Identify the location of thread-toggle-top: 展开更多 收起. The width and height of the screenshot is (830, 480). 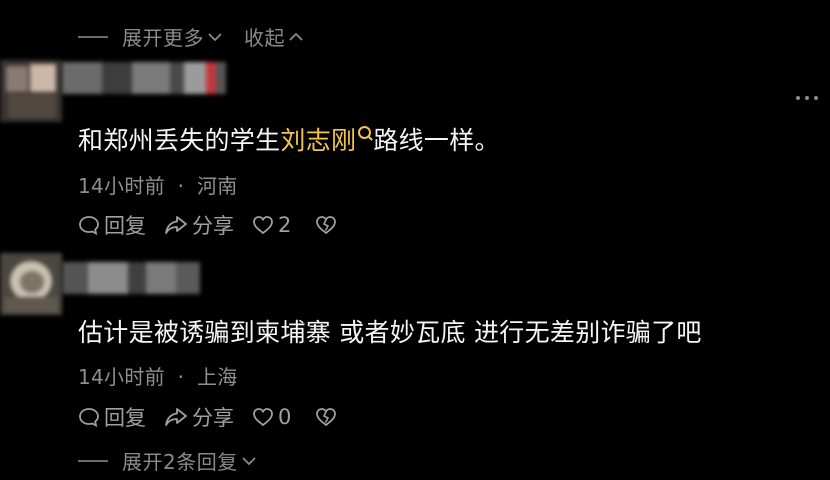
(201, 36).